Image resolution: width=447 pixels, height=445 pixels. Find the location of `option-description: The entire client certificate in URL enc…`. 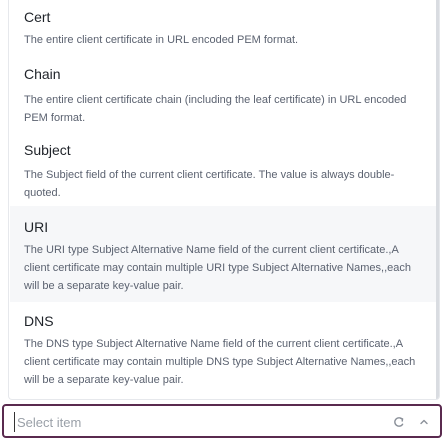

option-description: The entire client certificate in URL enc… is located at coordinates (161, 40).